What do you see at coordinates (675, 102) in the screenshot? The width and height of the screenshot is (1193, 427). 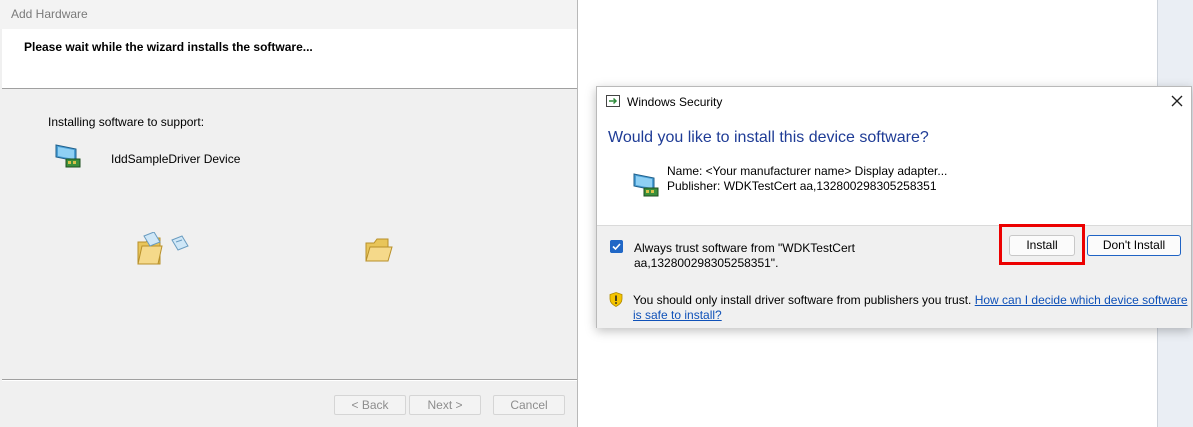 I see `security-title: Windows Security` at bounding box center [675, 102].